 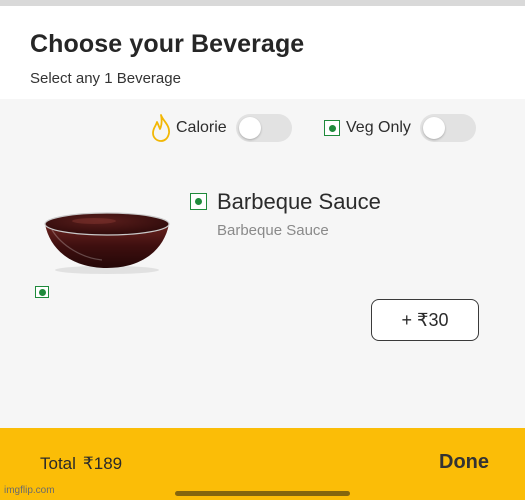 I want to click on order-total: Total ₹189, so click(x=81, y=464).